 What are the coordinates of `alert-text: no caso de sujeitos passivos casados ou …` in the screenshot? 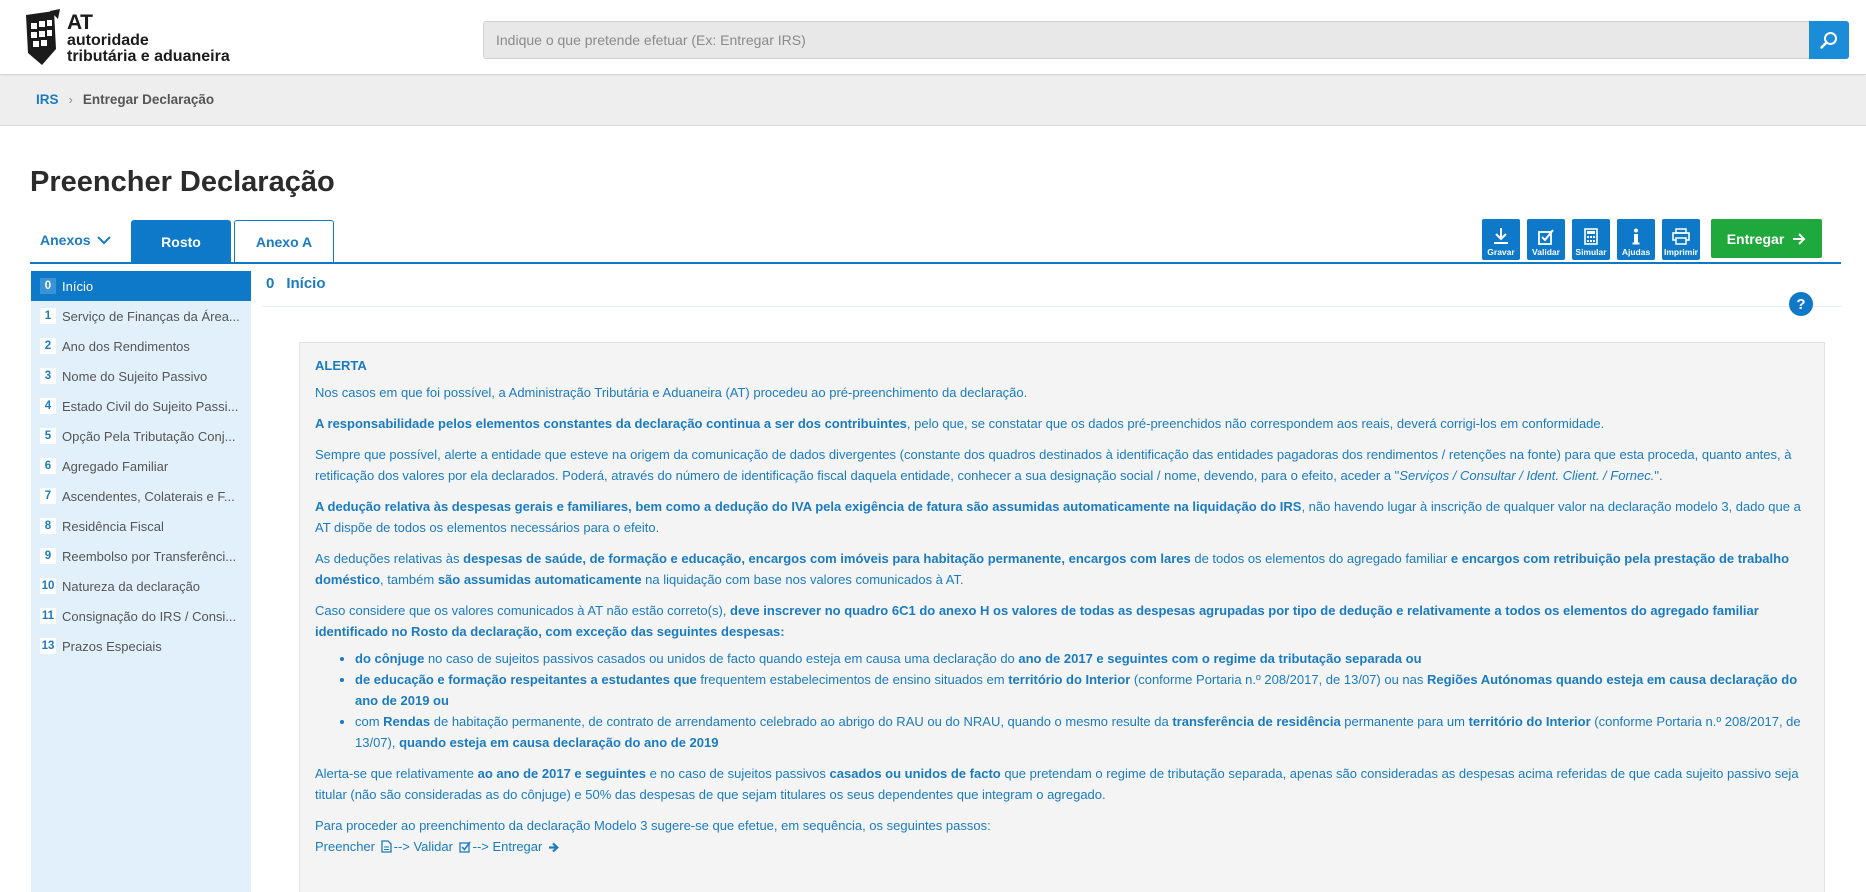 It's located at (721, 658).